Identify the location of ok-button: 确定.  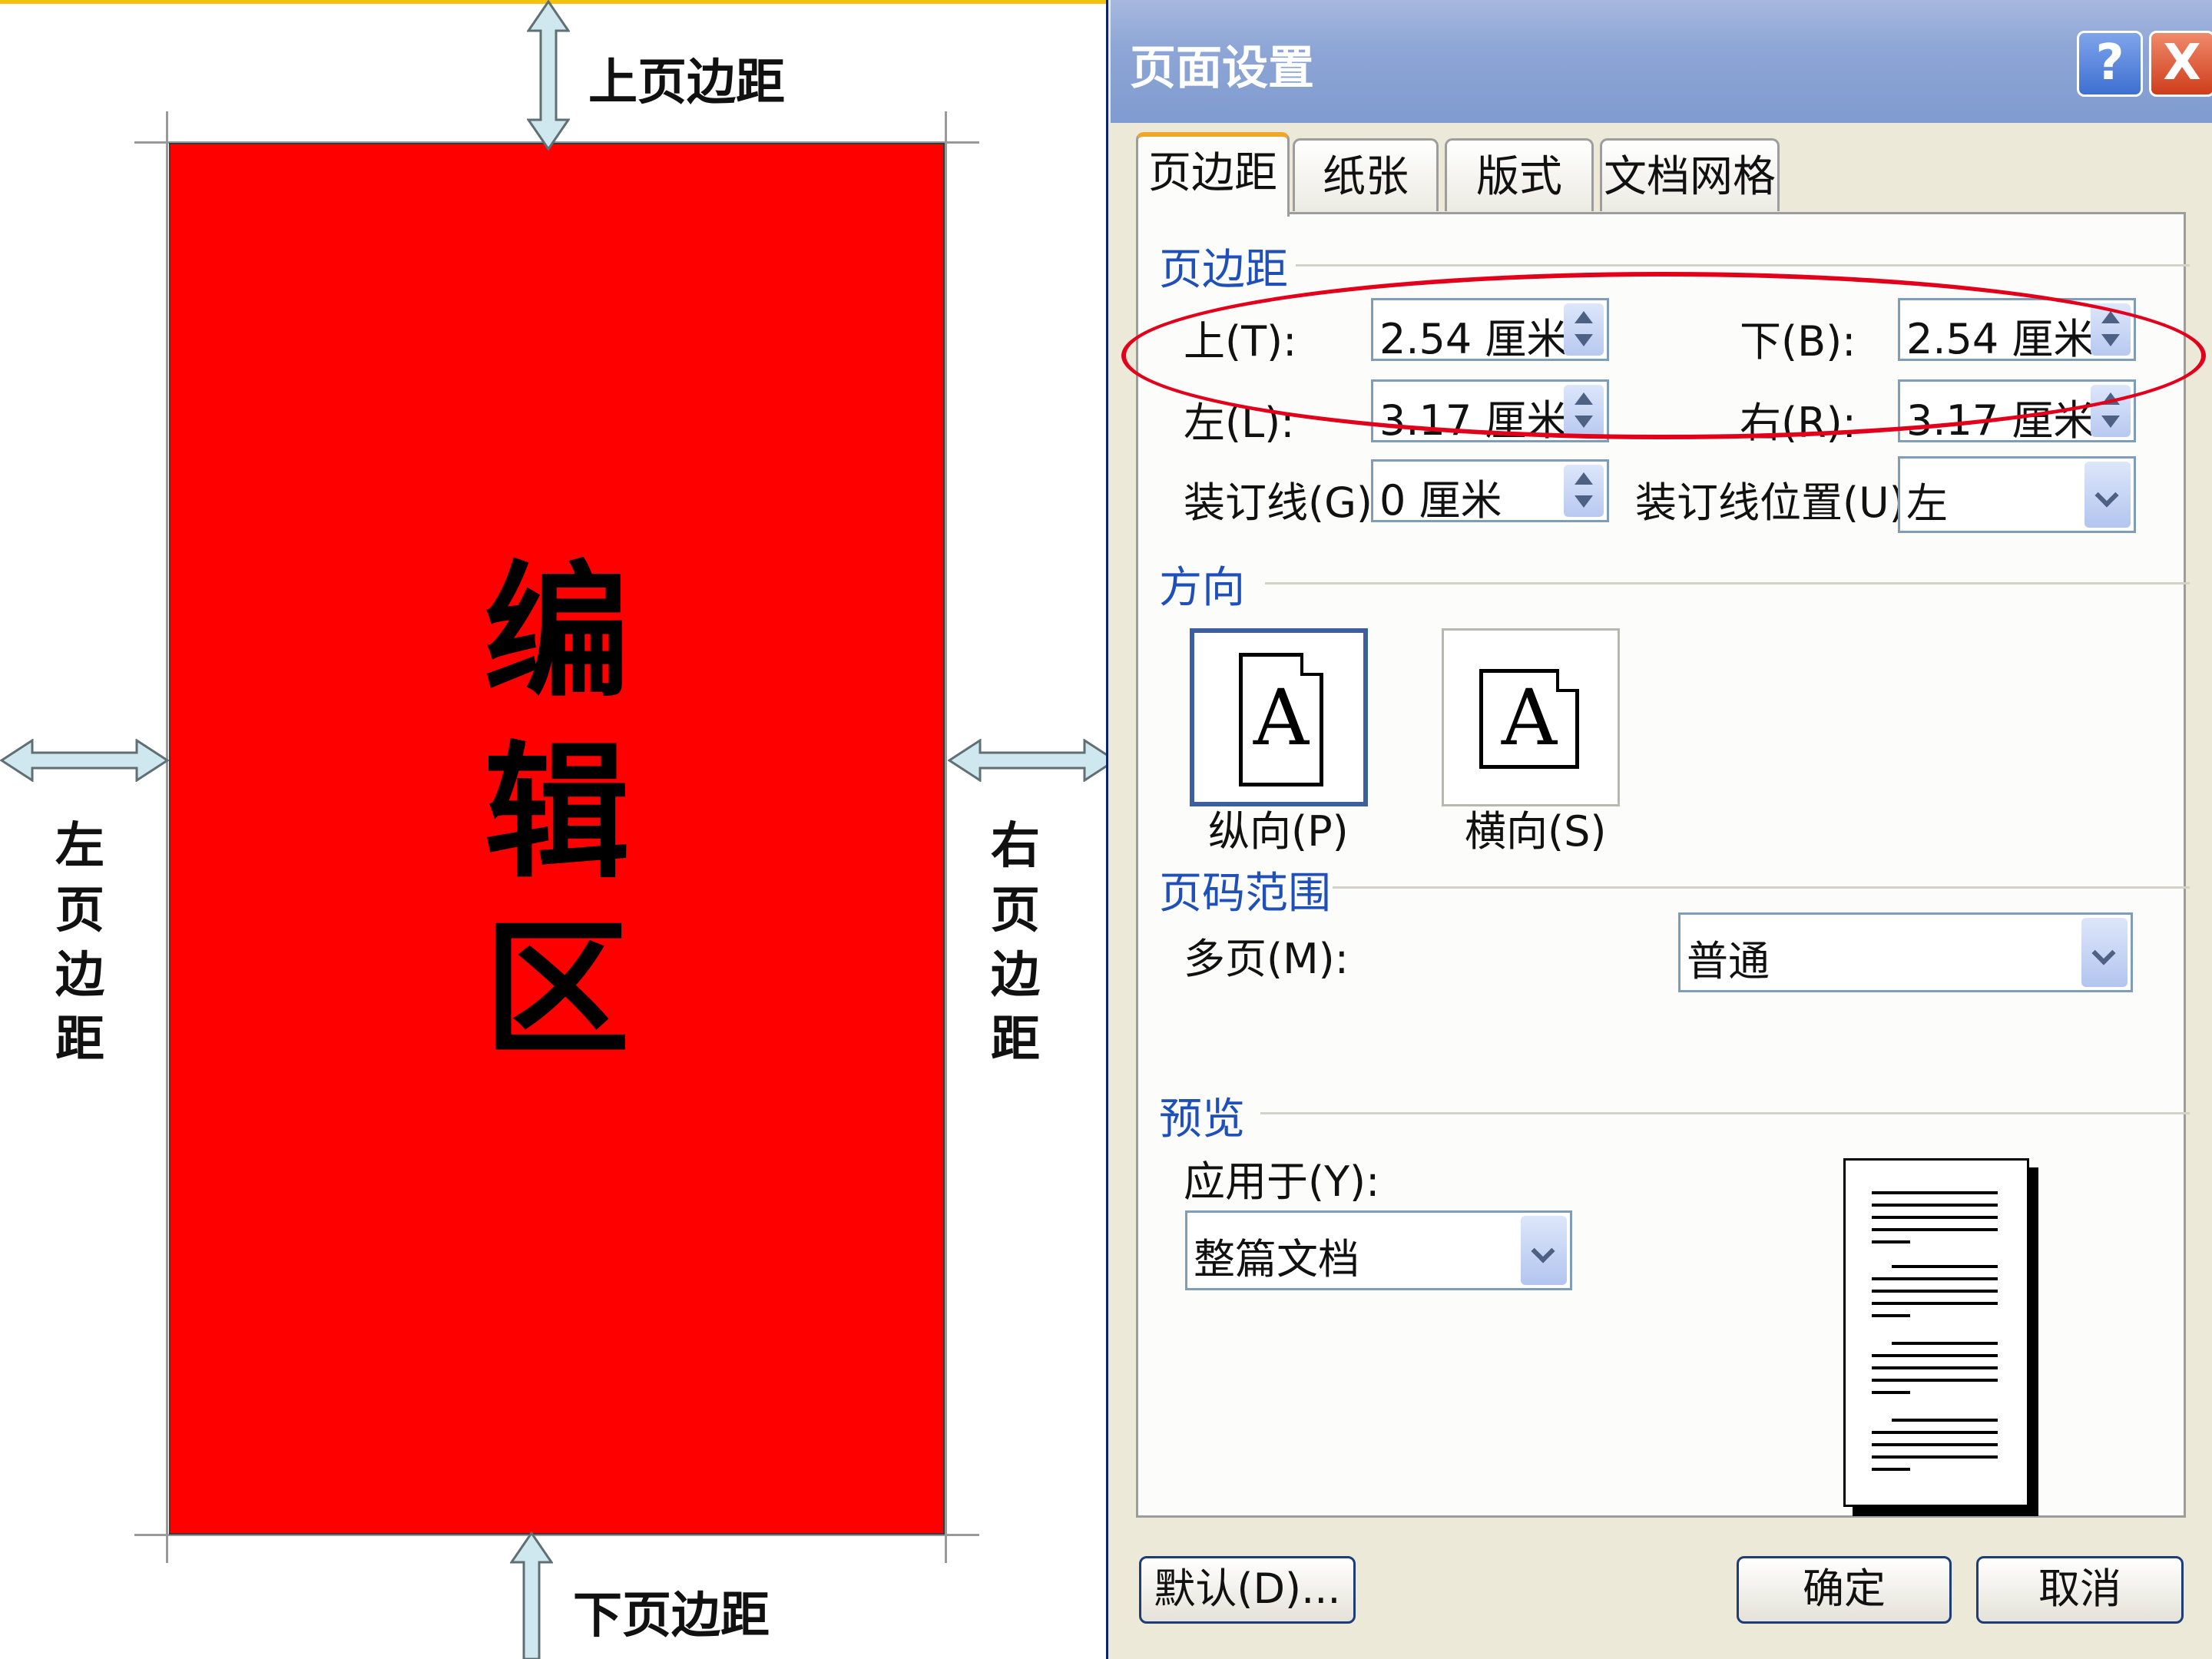
(1844, 1590).